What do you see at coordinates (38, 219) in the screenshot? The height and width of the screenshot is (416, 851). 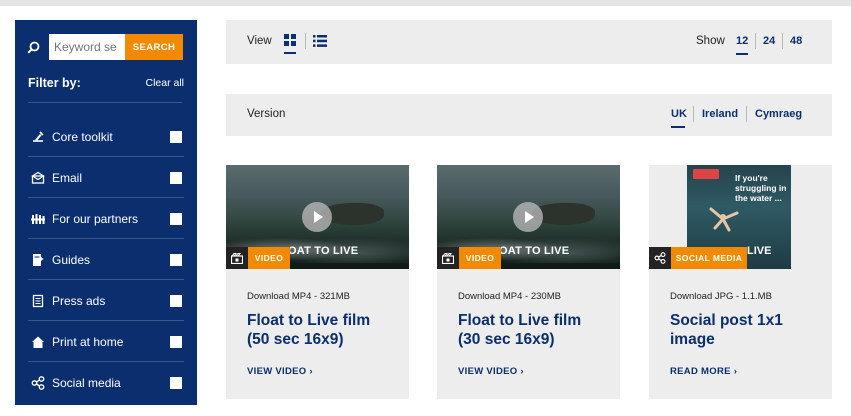 I see `partners-icon` at bounding box center [38, 219].